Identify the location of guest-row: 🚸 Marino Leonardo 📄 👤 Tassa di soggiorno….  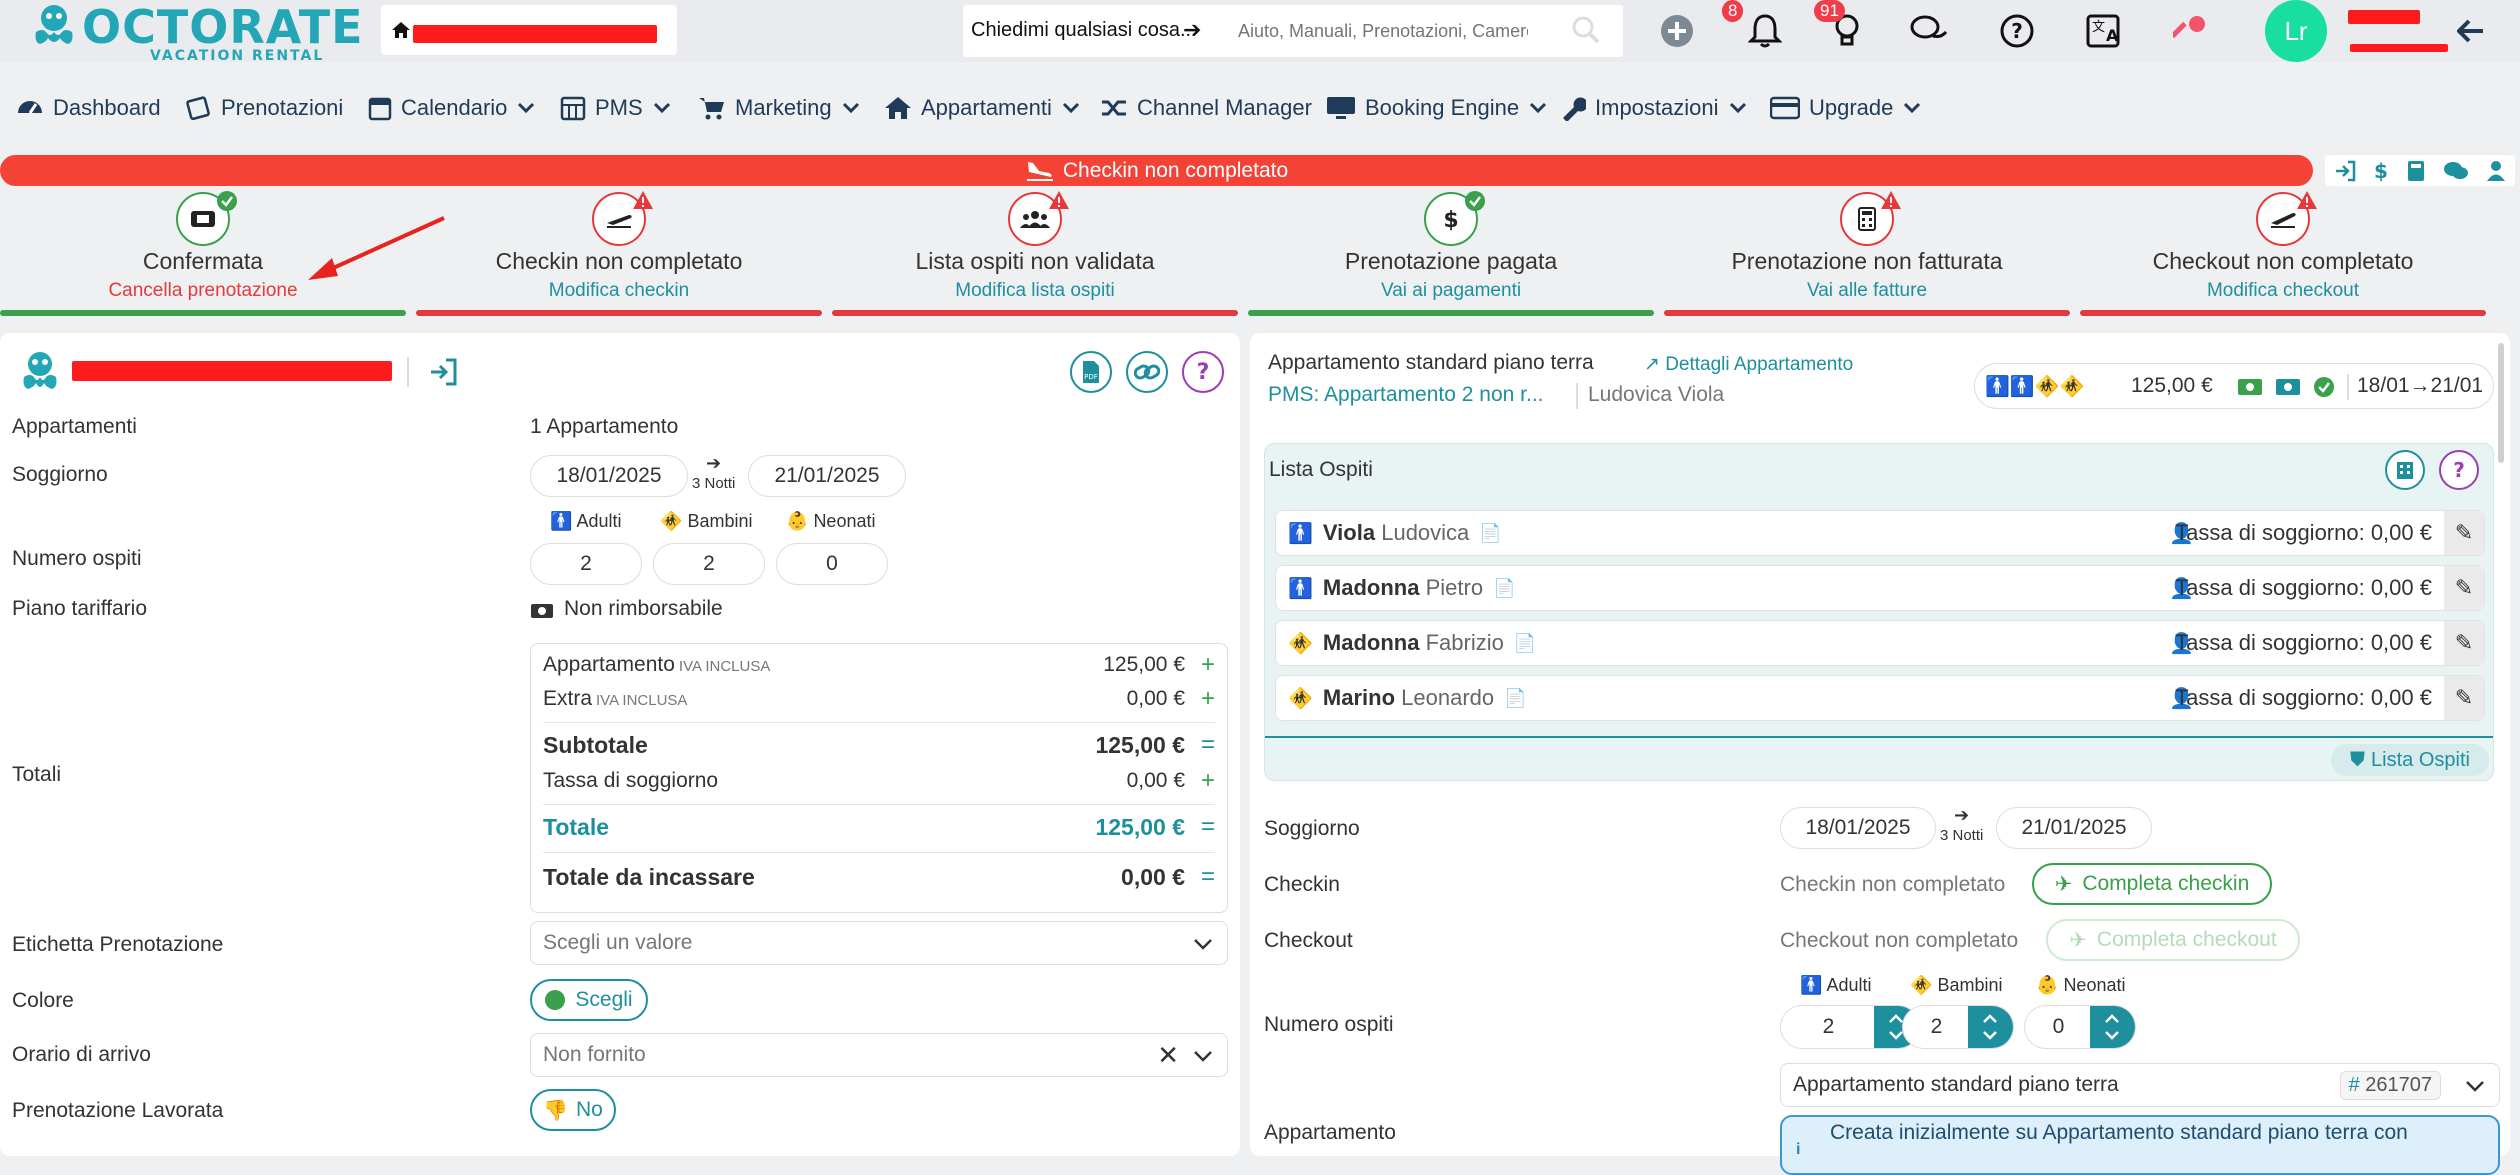
(1880, 698).